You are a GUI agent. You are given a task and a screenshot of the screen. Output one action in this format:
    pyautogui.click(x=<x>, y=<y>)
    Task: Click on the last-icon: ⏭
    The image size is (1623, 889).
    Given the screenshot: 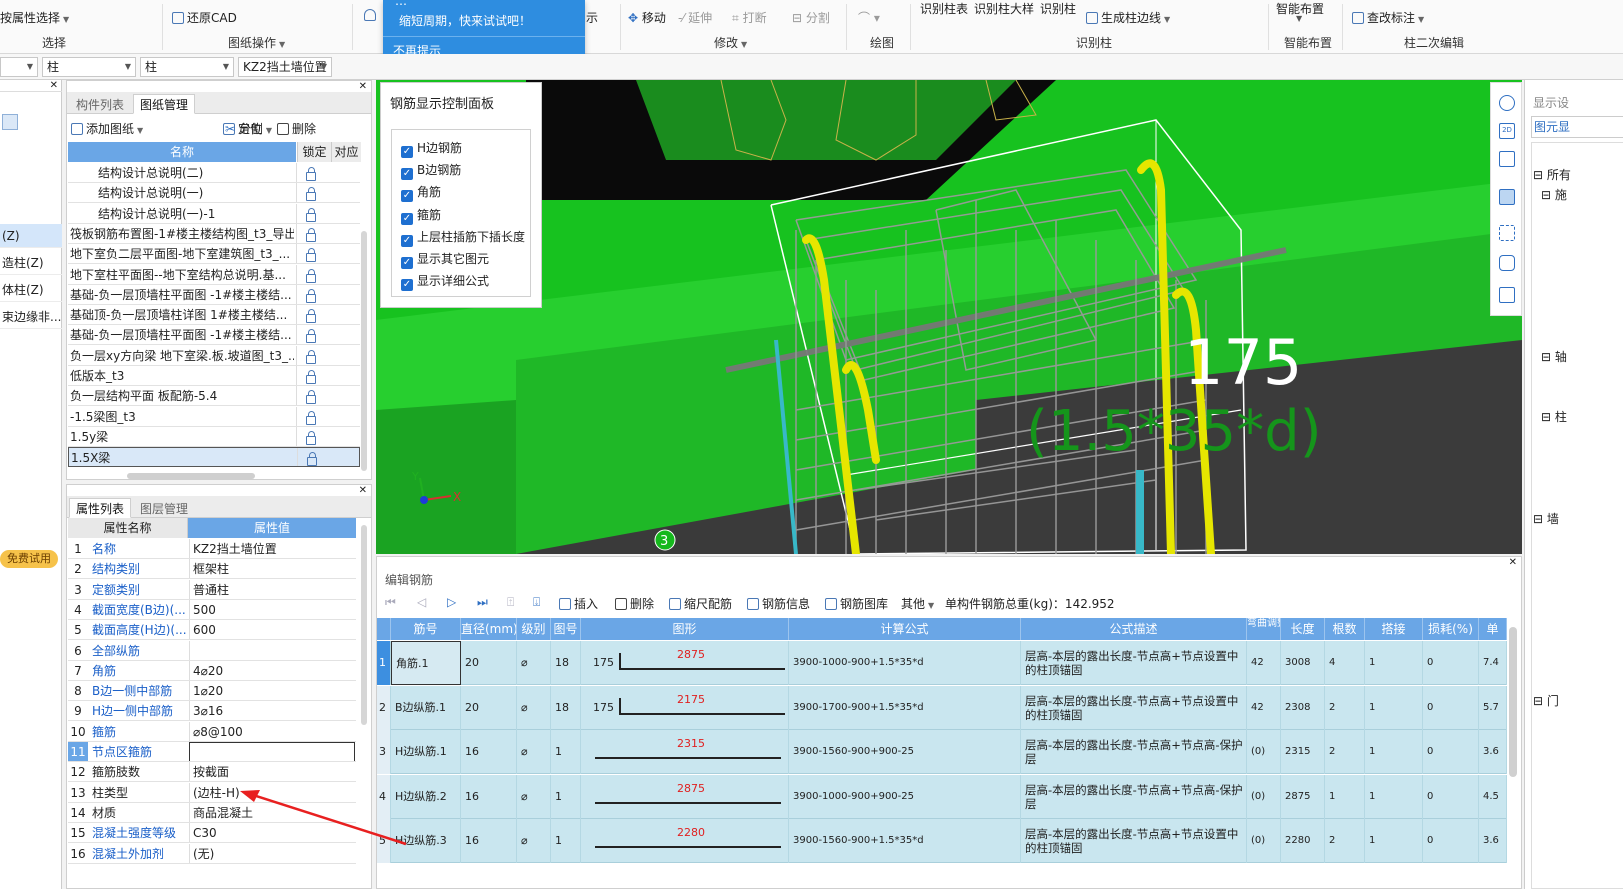 What is the action you would take?
    pyautogui.click(x=482, y=602)
    